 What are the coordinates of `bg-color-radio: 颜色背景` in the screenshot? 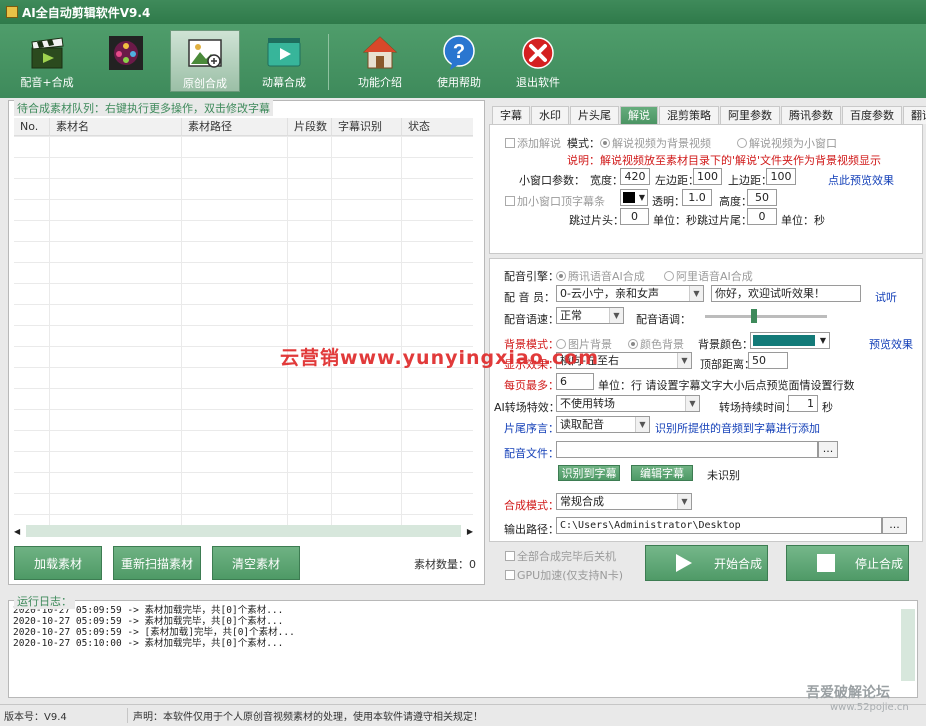 It's located at (656, 344).